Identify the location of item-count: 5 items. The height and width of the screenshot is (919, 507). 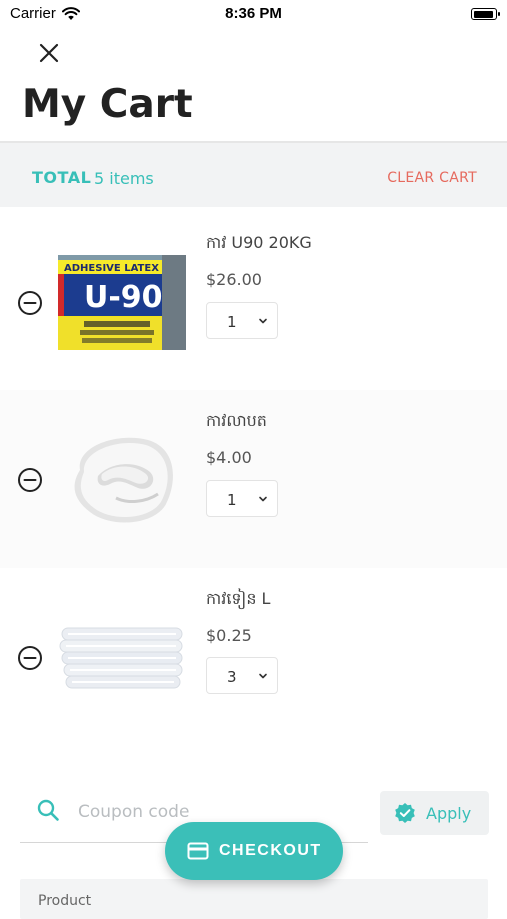
(124, 178).